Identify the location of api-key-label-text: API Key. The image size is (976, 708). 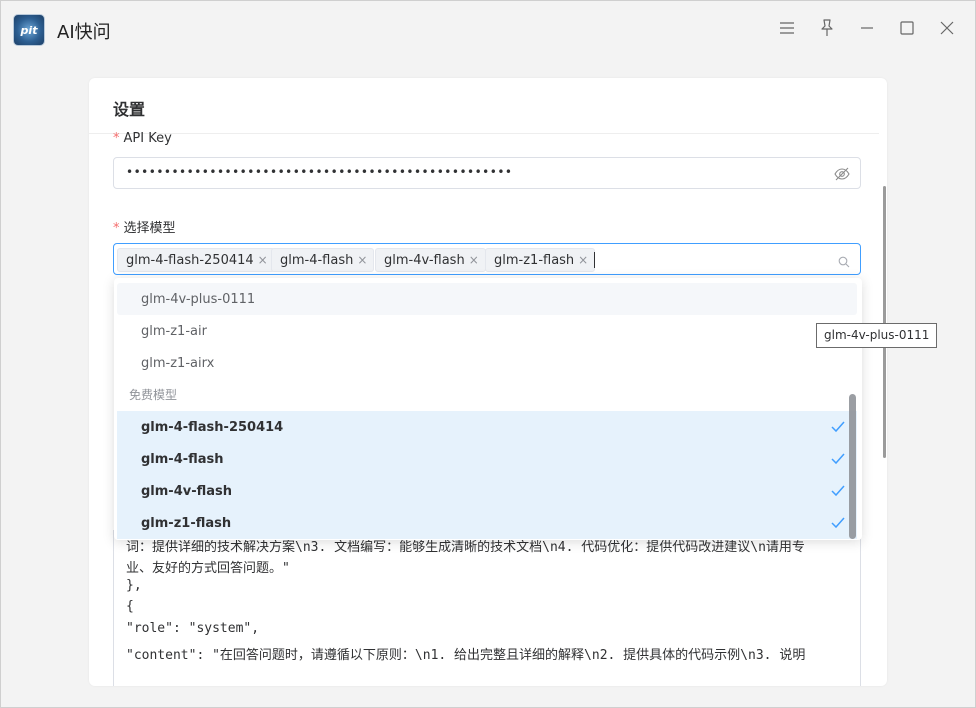
(147, 138).